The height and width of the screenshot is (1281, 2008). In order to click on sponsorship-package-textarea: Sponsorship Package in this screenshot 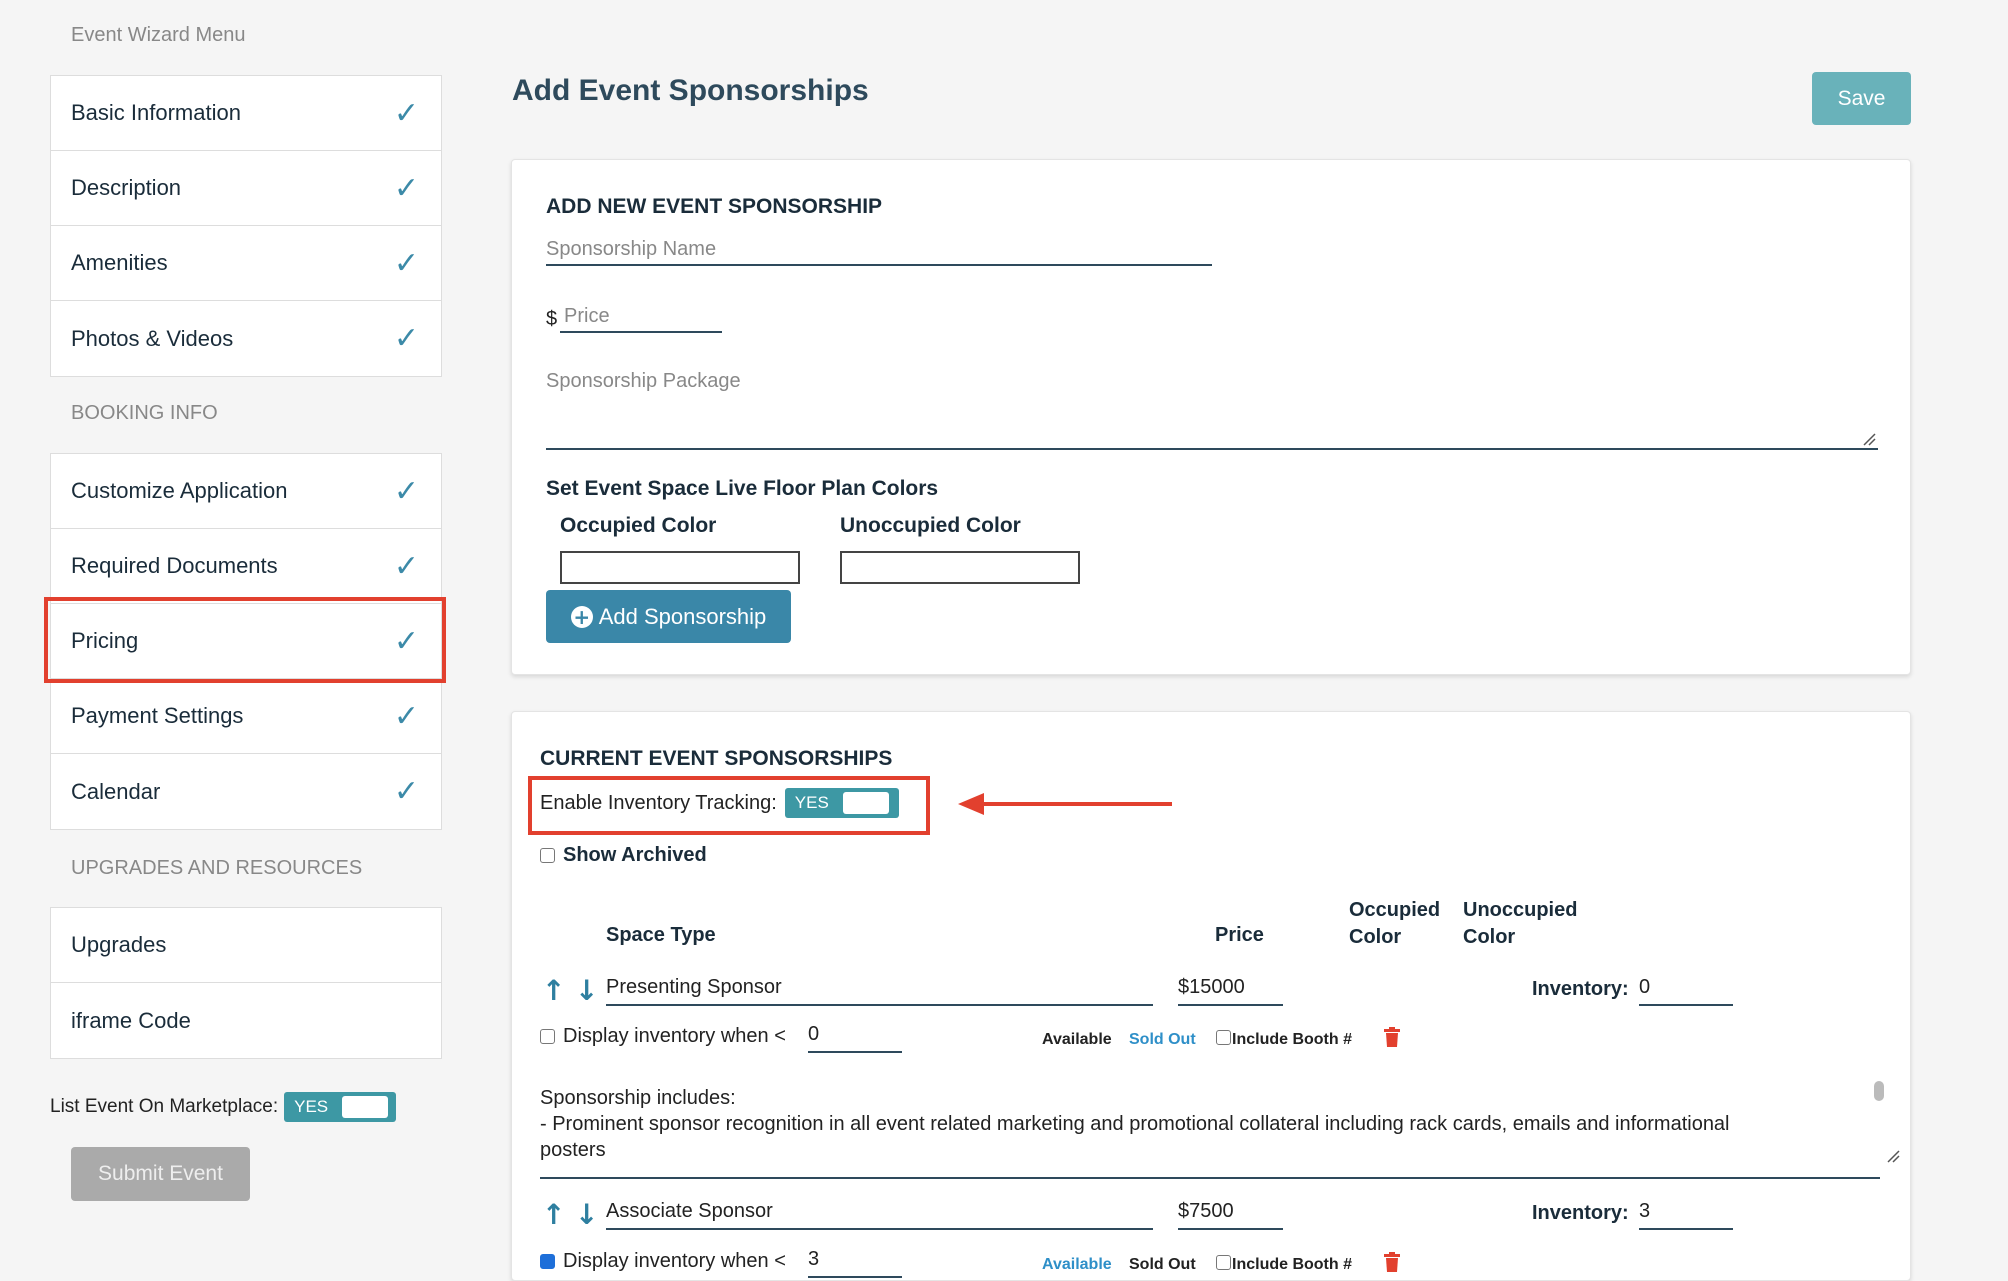, I will do `click(1212, 410)`.